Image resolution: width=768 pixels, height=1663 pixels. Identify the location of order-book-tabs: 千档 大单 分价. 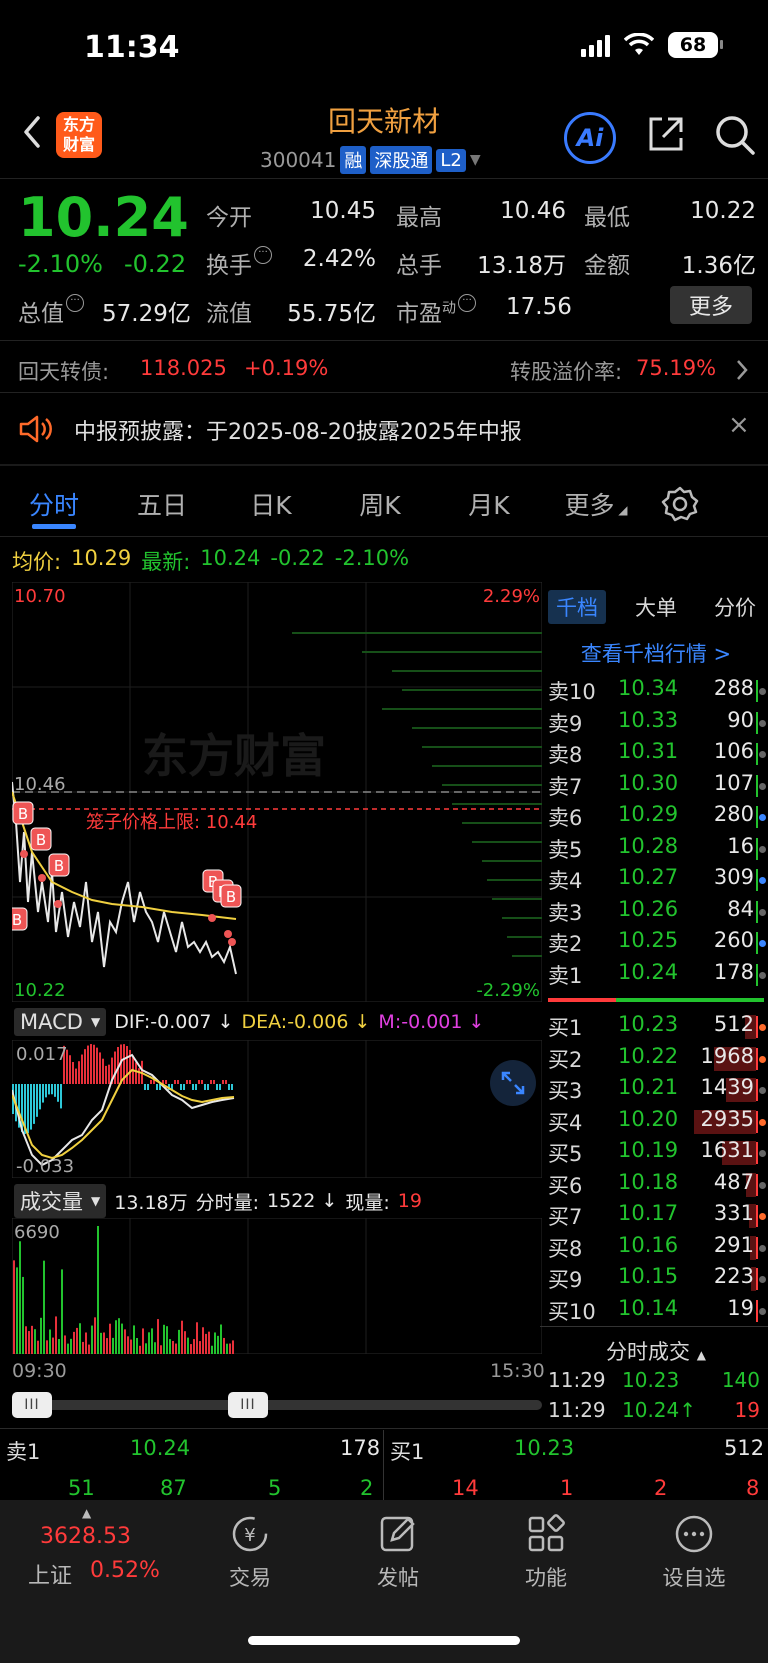
(656, 607).